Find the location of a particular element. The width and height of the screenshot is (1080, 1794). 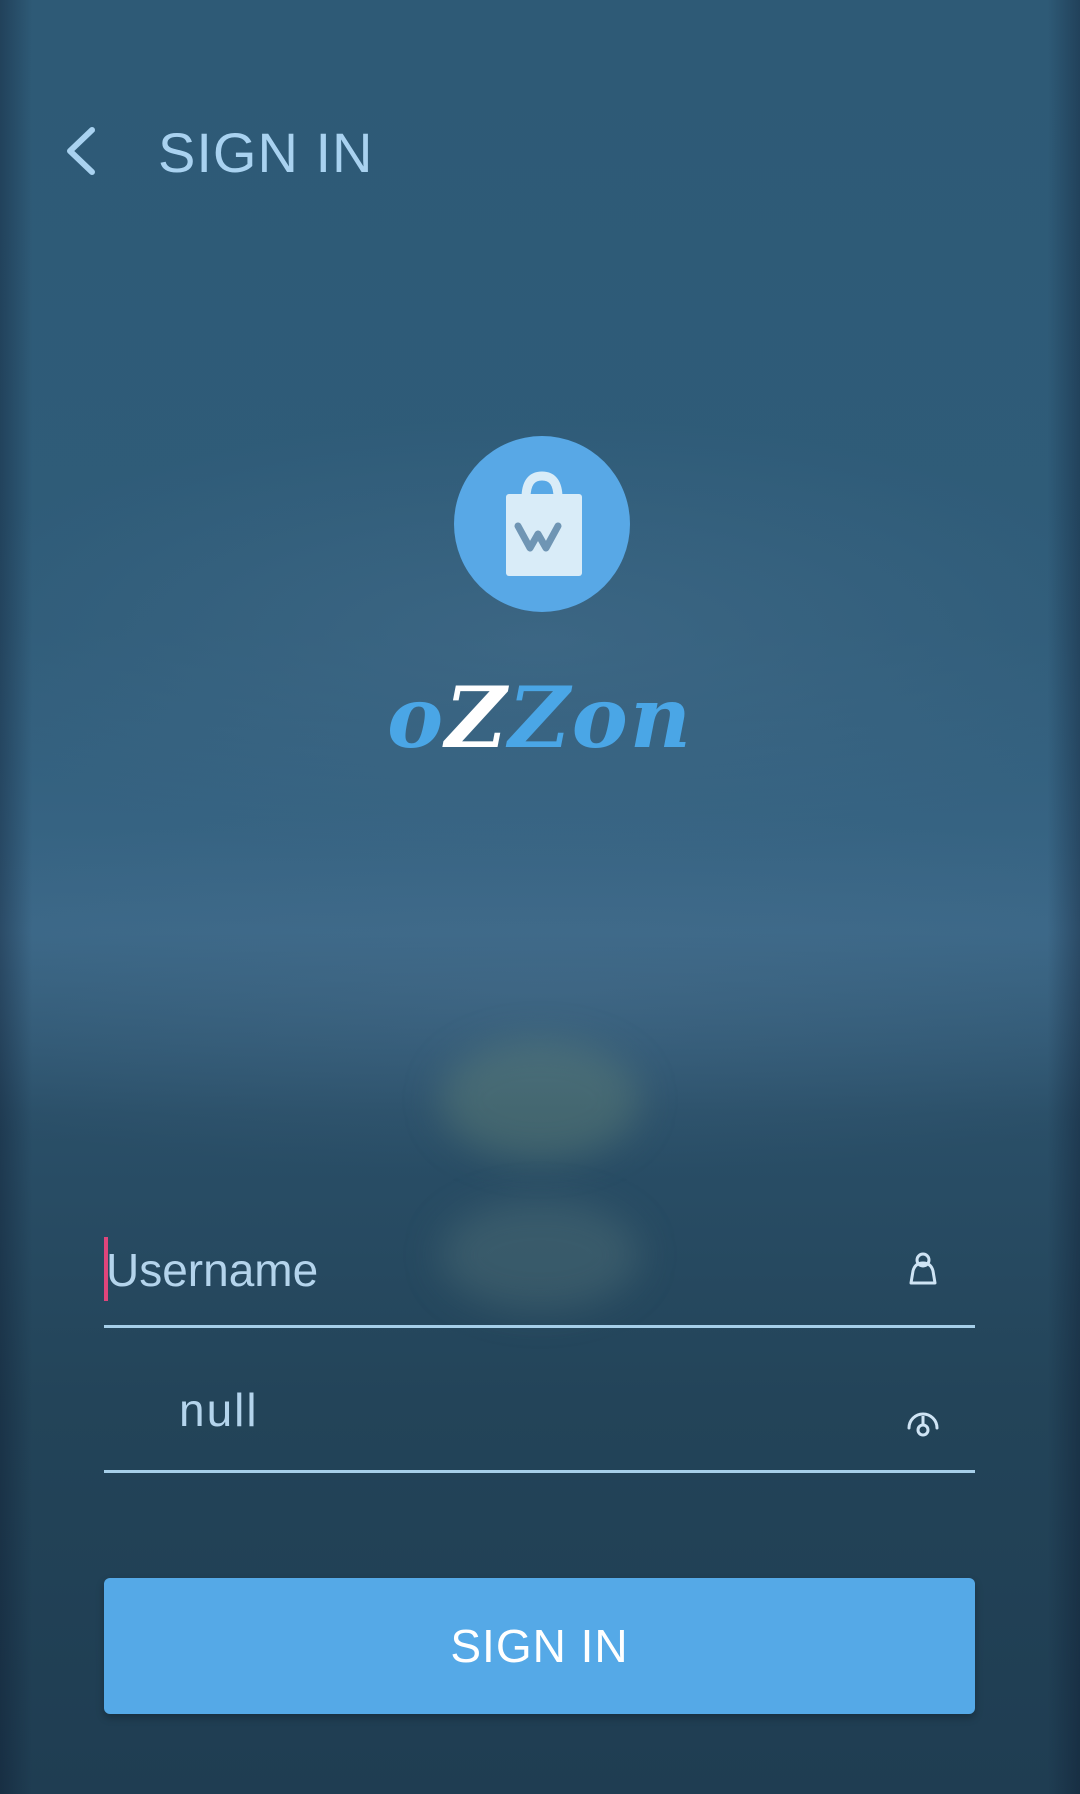

sign-in-button: SIGN IN is located at coordinates (539, 1646).